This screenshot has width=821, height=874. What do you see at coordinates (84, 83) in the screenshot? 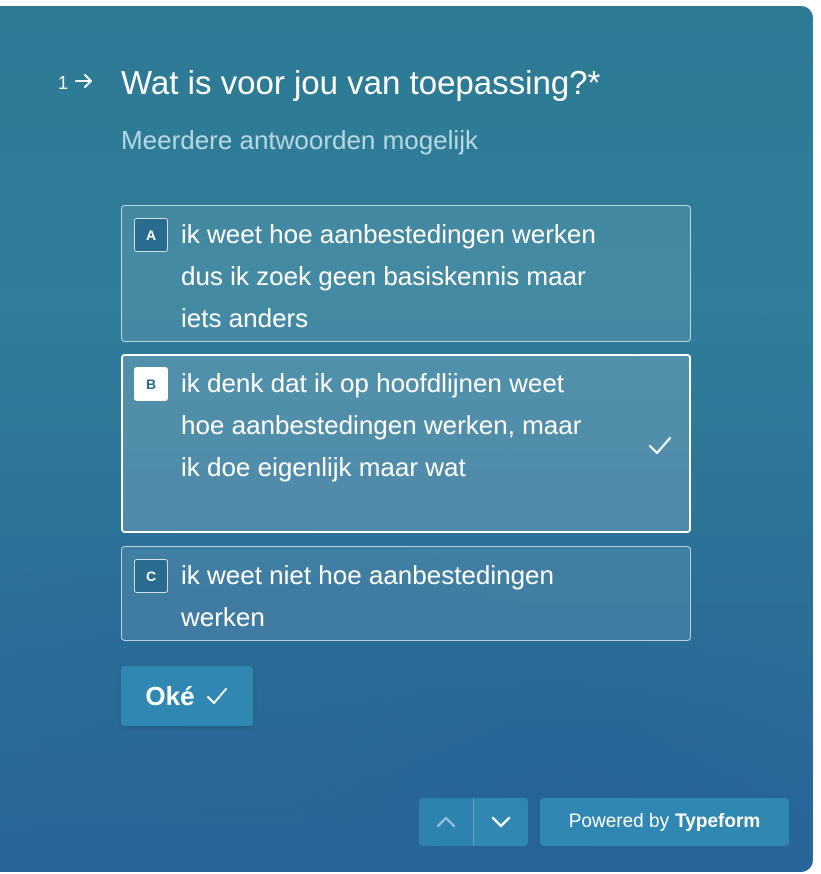
I see `arrow-right-icon` at bounding box center [84, 83].